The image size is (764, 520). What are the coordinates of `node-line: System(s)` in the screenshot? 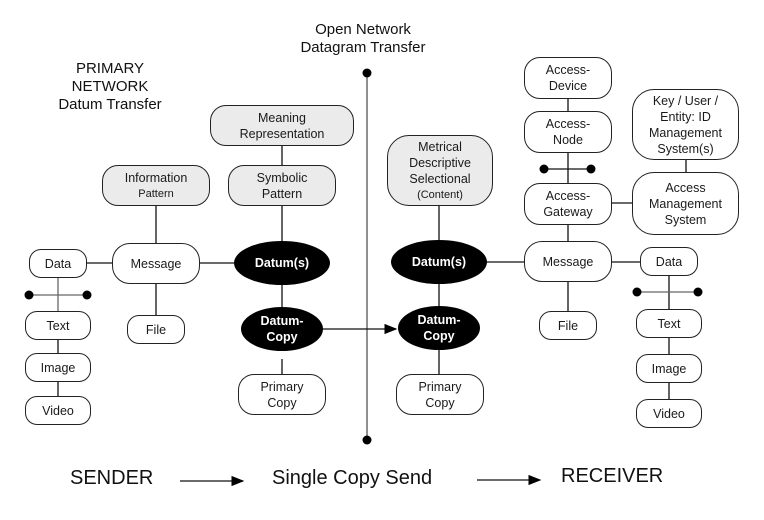 It's located at (685, 148).